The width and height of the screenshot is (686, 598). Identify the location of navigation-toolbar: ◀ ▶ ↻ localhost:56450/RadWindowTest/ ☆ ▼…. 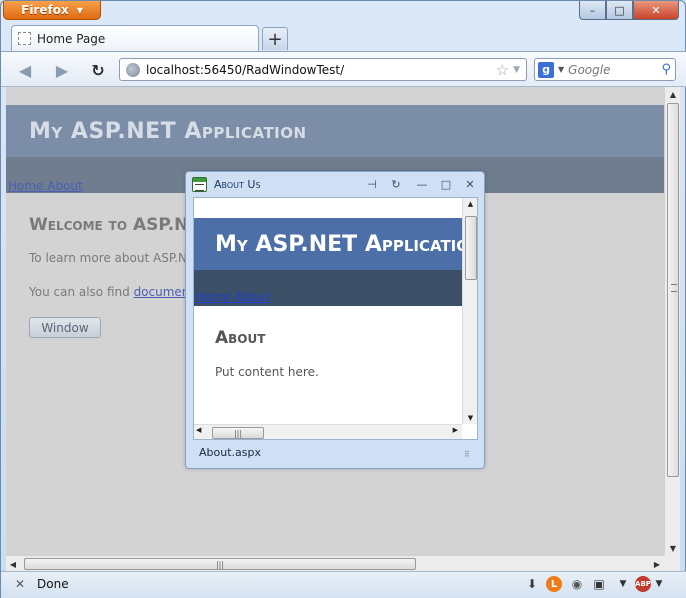
(343, 69).